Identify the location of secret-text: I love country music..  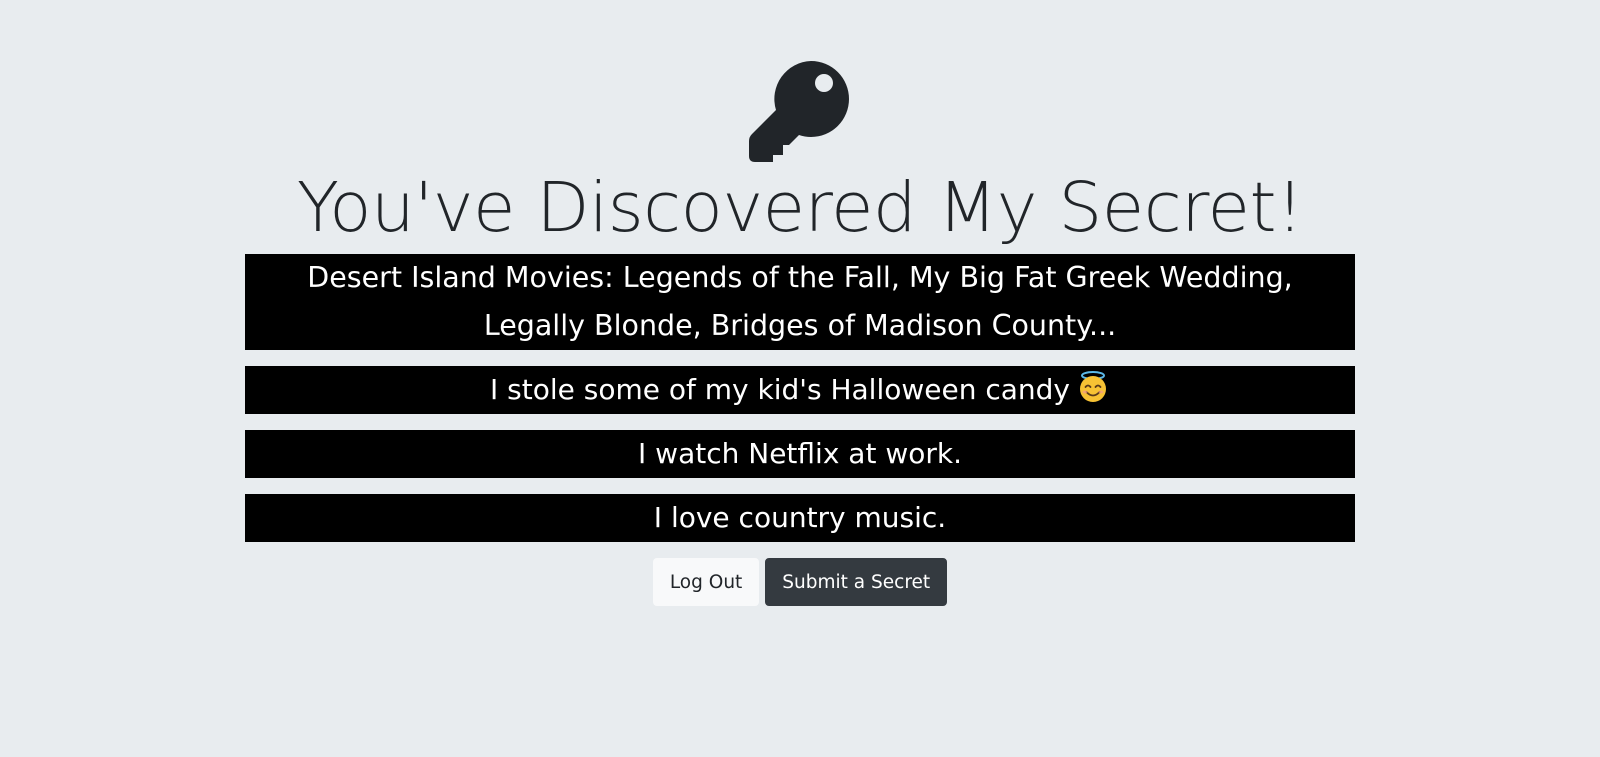
(800, 517).